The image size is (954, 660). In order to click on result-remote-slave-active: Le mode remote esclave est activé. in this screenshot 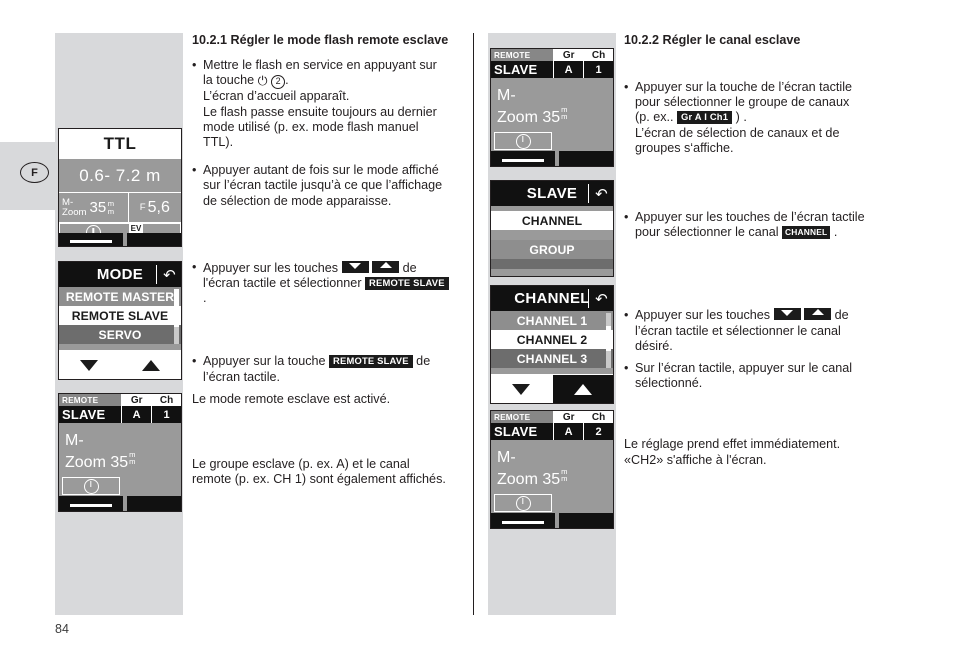, I will do `click(291, 398)`.